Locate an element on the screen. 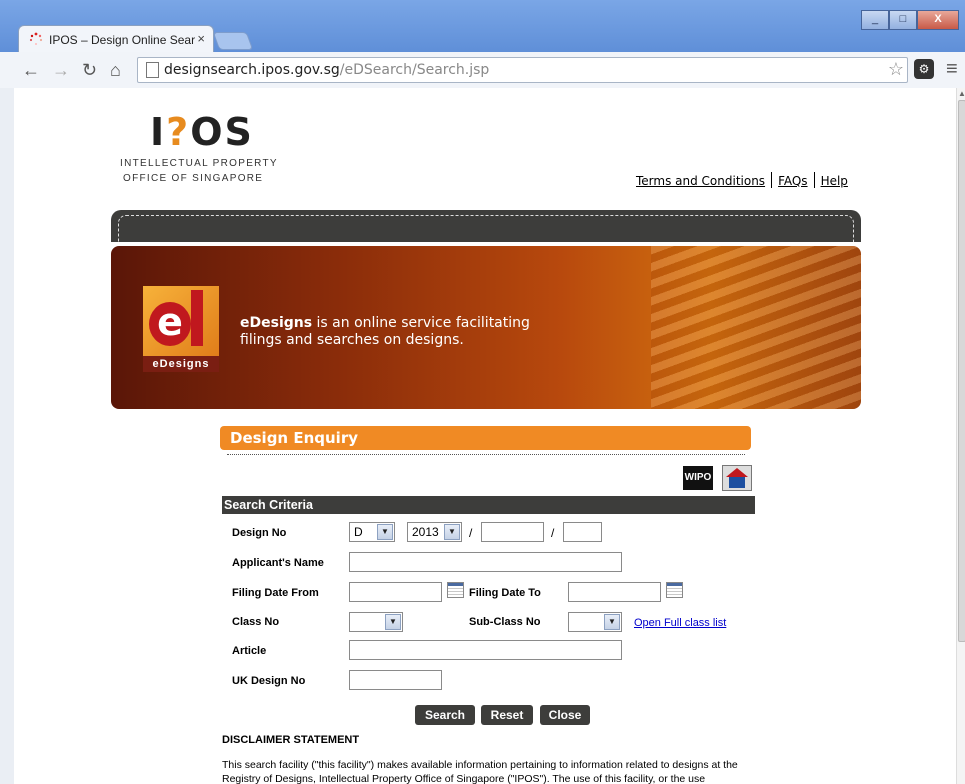 This screenshot has width=965, height=784. logo-line-1: INTELLECTUAL PROPERTY is located at coordinates (199, 163).